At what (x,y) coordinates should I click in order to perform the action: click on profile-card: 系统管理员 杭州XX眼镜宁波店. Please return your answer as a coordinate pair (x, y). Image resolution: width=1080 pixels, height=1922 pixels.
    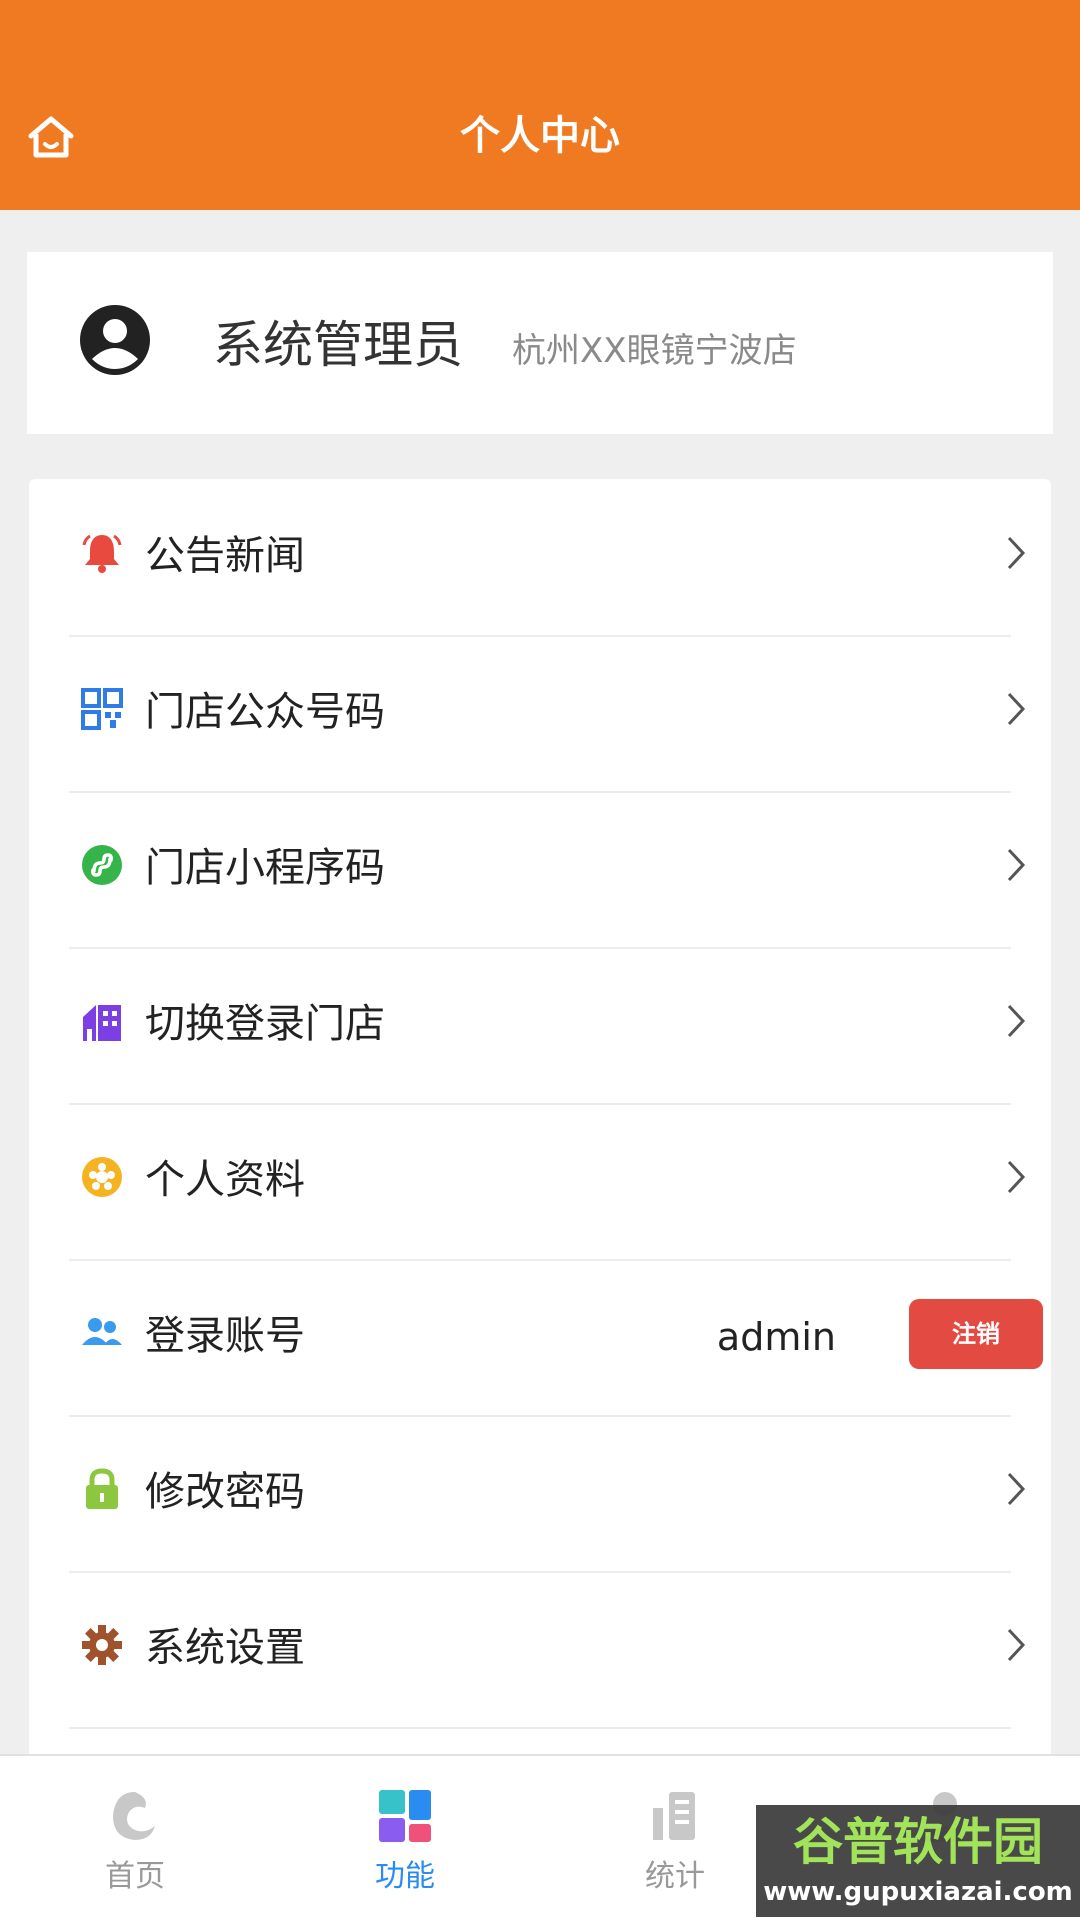
    Looking at the image, I should click on (540, 343).